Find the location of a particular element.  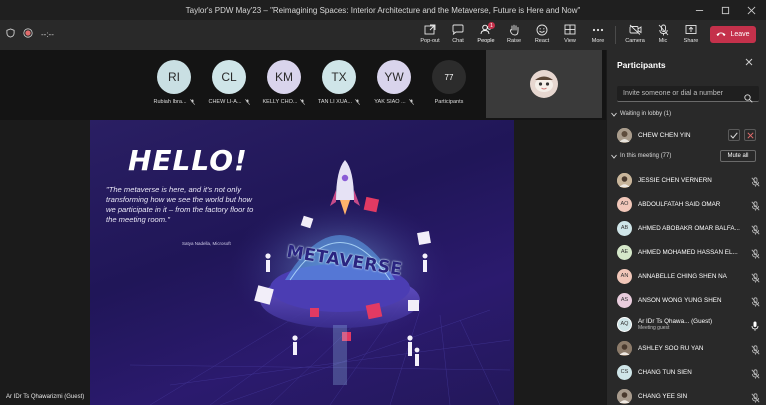

share-icon is located at coordinates (691, 29).